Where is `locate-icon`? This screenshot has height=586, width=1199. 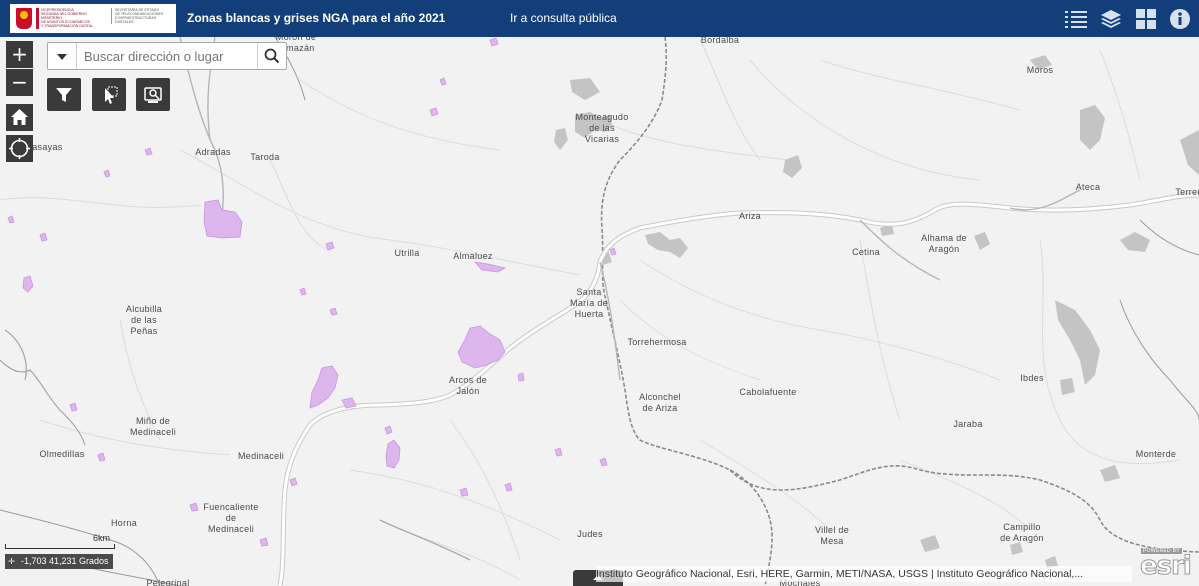
locate-icon is located at coordinates (19, 148).